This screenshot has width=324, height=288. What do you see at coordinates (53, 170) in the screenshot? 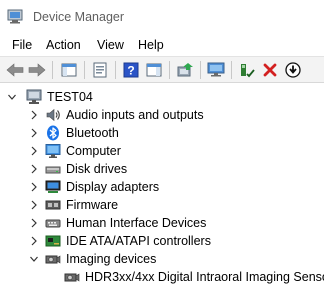
I see `disk-drive-icon` at bounding box center [53, 170].